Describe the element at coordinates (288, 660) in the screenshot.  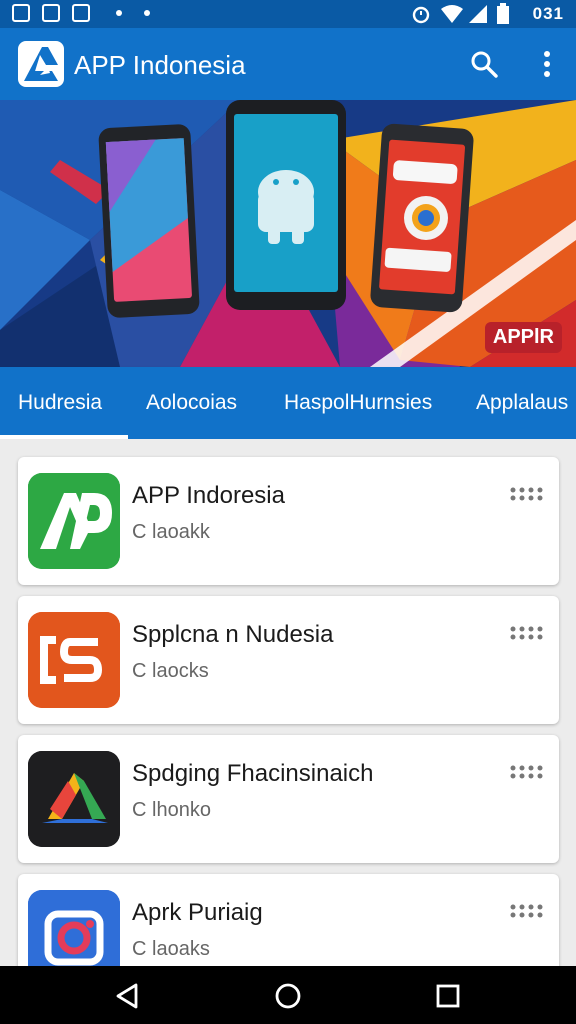
I see `app-list-item: Spplcna n Nudesia C laocks` at that location.